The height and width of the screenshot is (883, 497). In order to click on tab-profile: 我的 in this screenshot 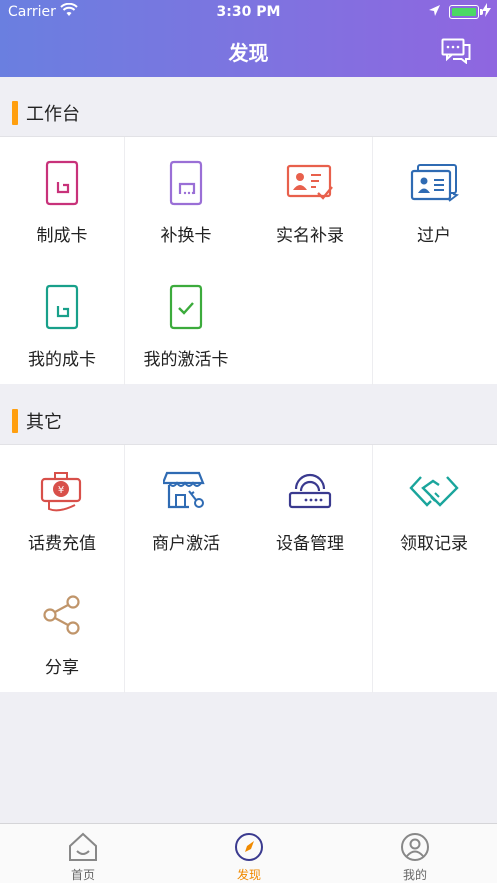, I will do `click(414, 853)`.